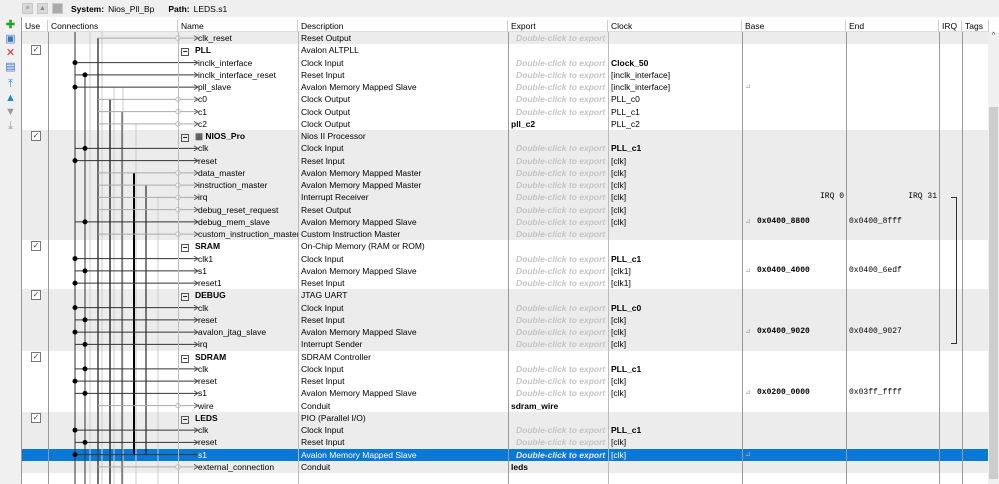 The image size is (999, 484). What do you see at coordinates (558, 26) in the screenshot?
I see `column-header-export: Export` at bounding box center [558, 26].